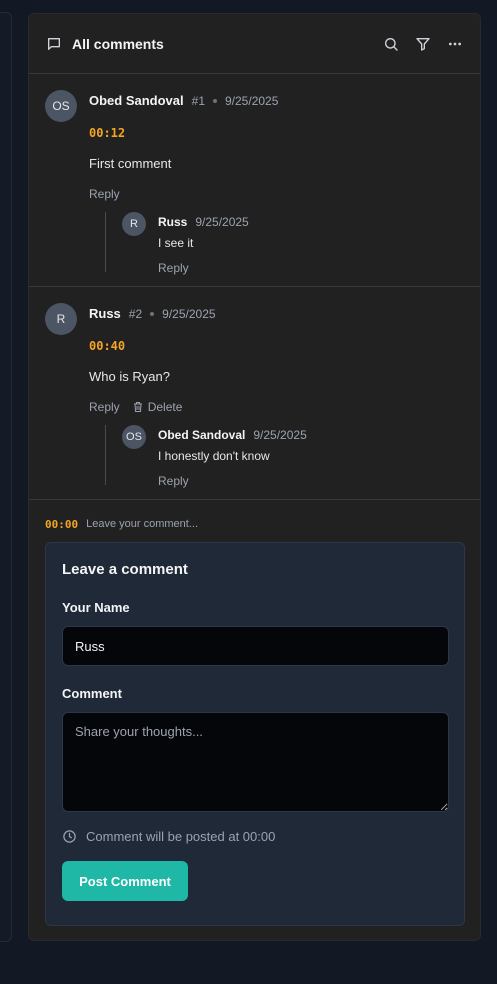 The image size is (497, 984). I want to click on reply-text: I see it, so click(176, 243).